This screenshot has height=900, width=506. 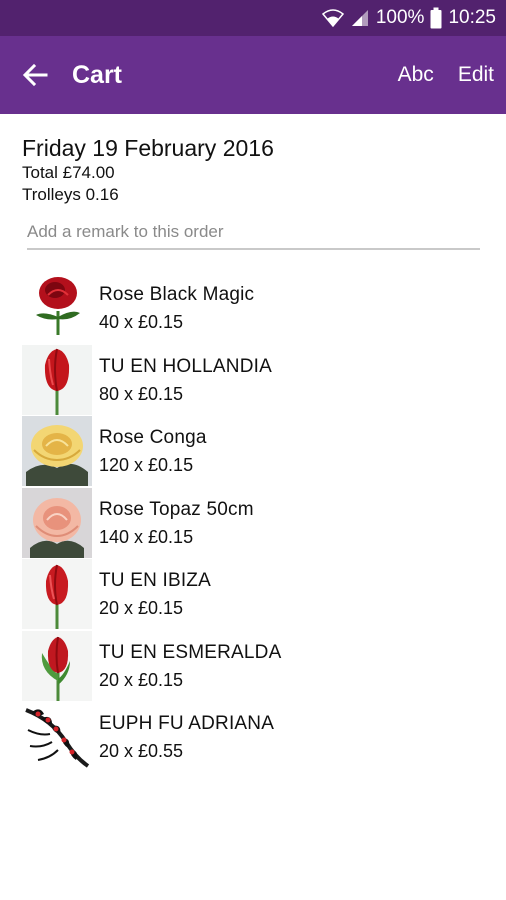 What do you see at coordinates (176, 509) in the screenshot?
I see `item-name: Rose Topaz 50cm` at bounding box center [176, 509].